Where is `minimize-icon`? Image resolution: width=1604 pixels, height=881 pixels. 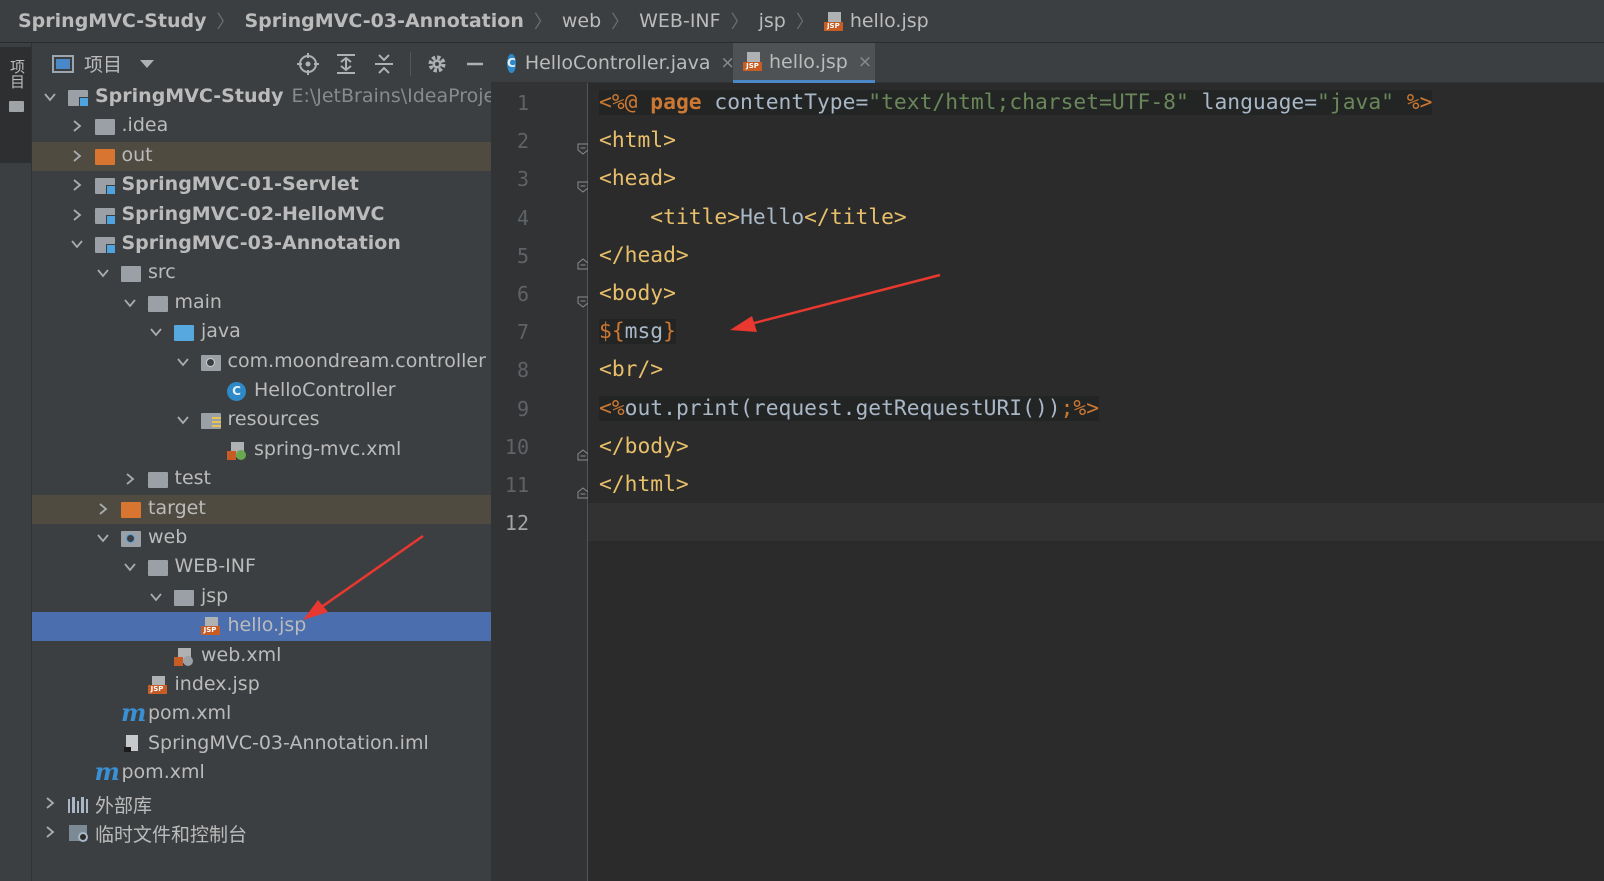 minimize-icon is located at coordinates (475, 64).